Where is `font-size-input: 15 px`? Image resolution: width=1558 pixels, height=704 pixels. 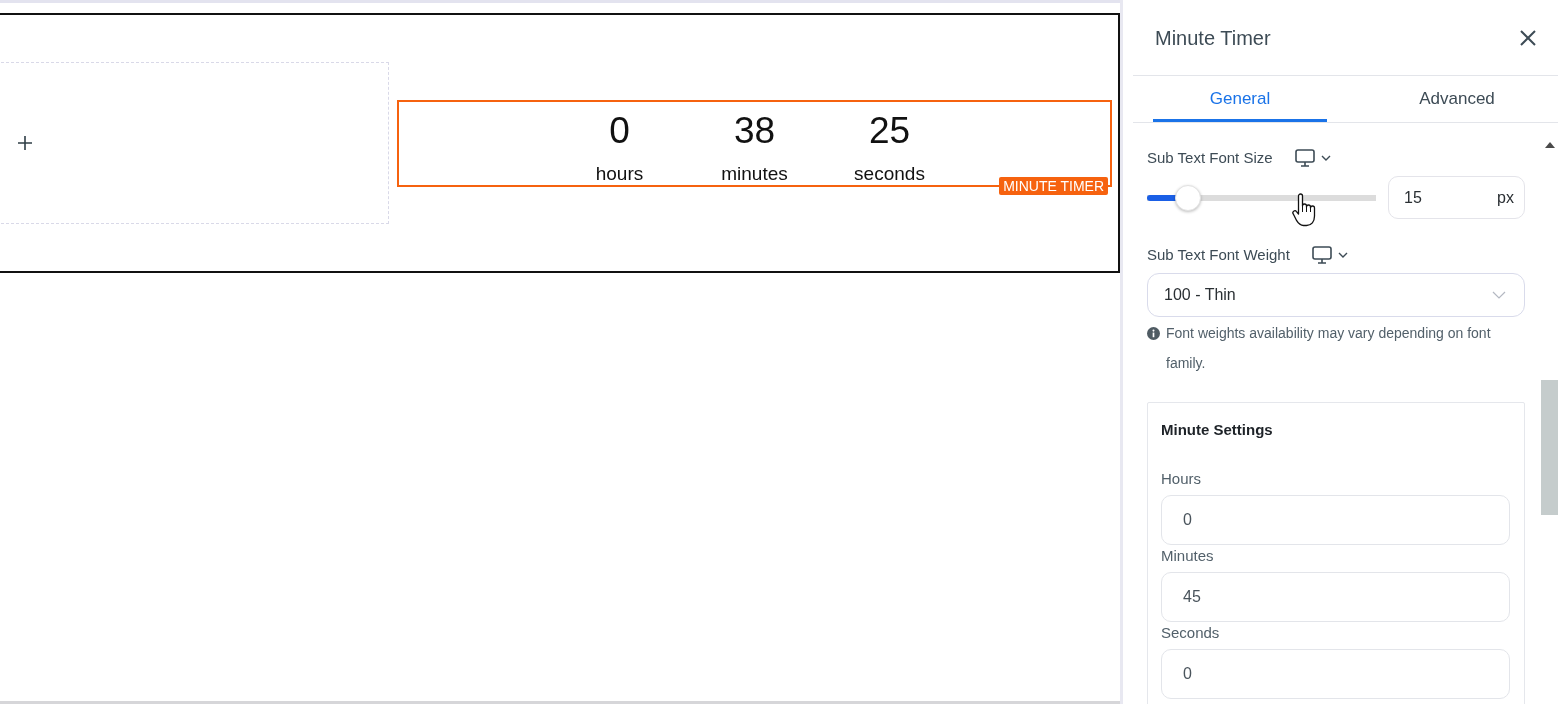
font-size-input: 15 px is located at coordinates (1456, 197).